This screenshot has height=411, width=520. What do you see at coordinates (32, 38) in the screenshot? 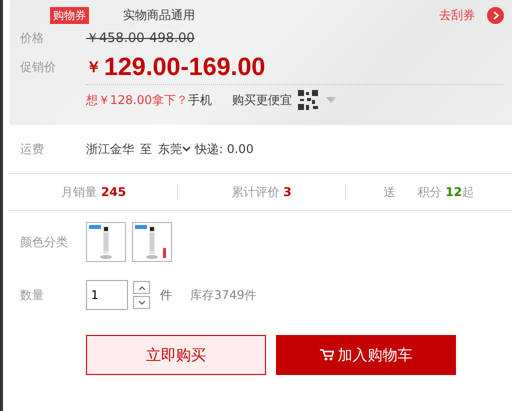
I see `price-label: 价格` at bounding box center [32, 38].